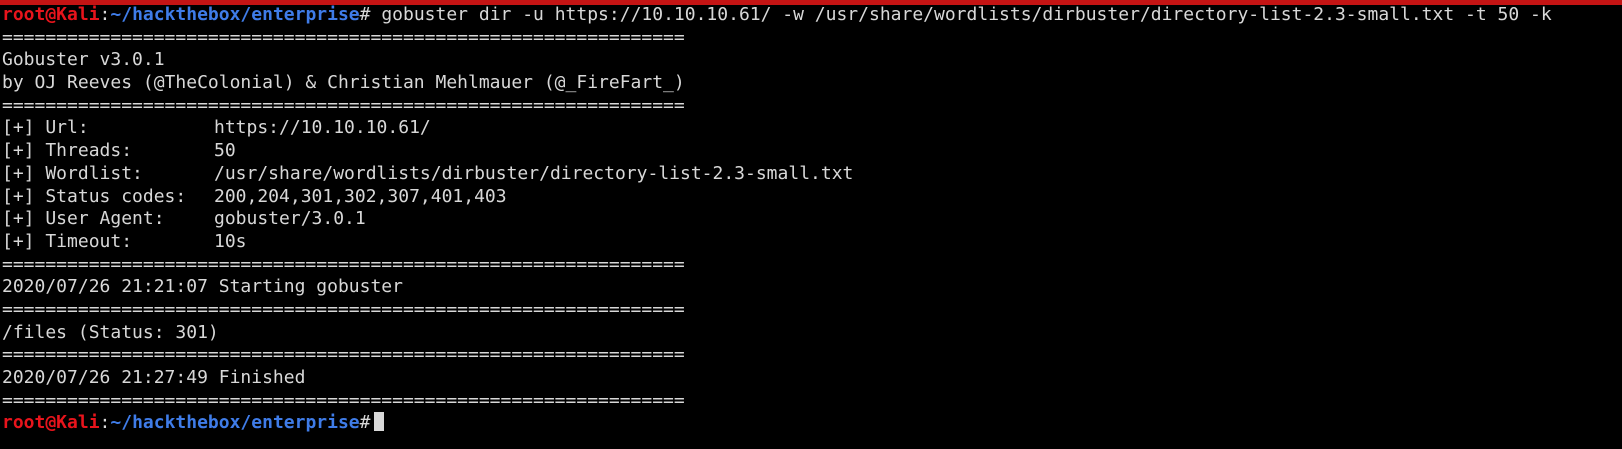 The image size is (1622, 449). I want to click on config-value: https://10.10.10.61/, so click(322, 128).